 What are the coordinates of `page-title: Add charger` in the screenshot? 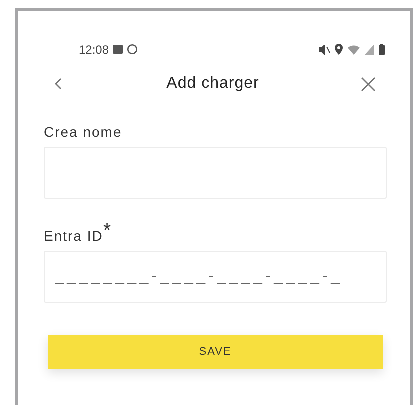 It's located at (213, 84).